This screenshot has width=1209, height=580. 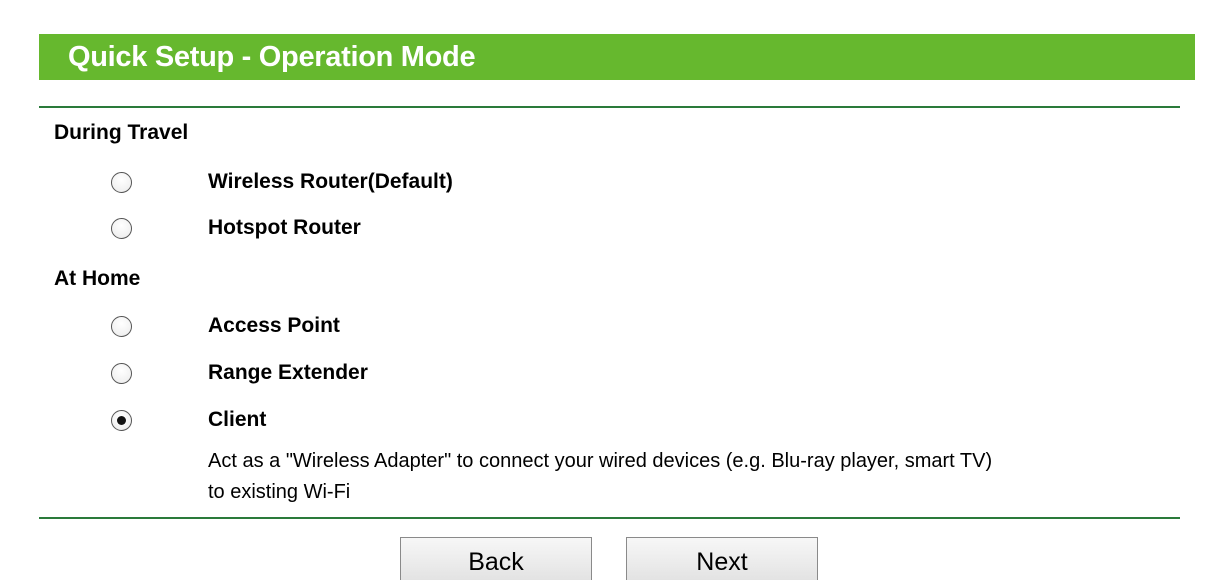 I want to click on radio-client, so click(x=121, y=420).